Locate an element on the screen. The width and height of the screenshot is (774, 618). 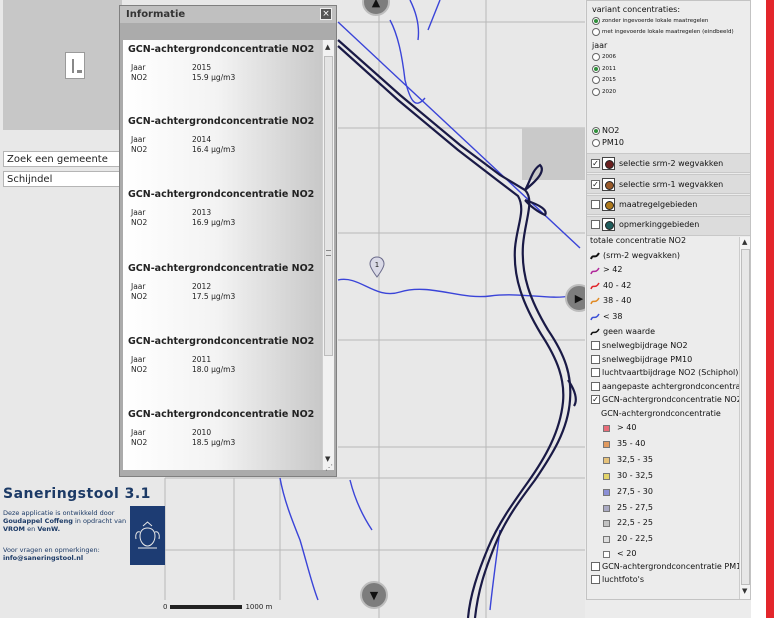
class-label: > 40 is located at coordinates (627, 427).